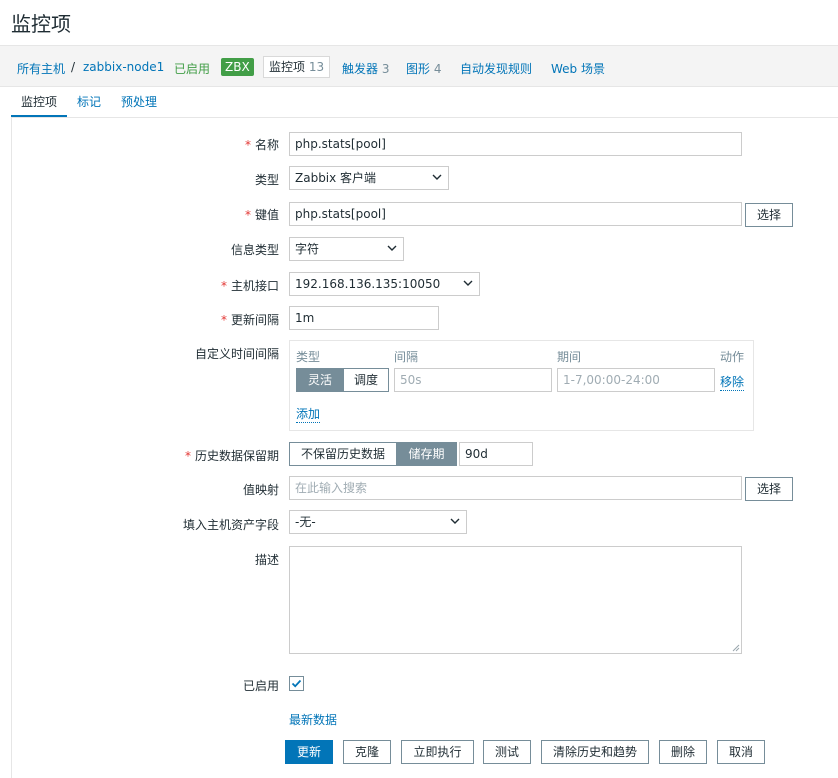  What do you see at coordinates (364, 318) in the screenshot?
I see `update-interval-input` at bounding box center [364, 318].